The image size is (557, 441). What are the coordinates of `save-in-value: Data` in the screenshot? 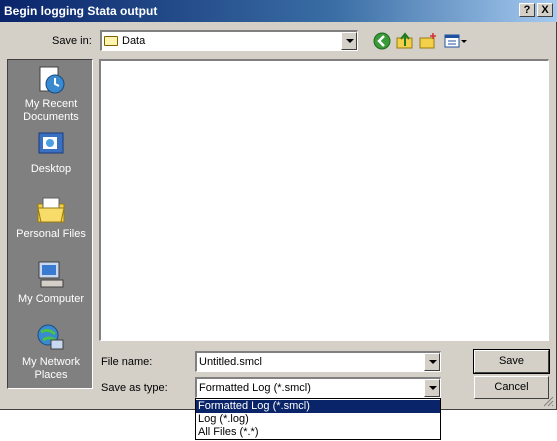 It's located at (134, 41).